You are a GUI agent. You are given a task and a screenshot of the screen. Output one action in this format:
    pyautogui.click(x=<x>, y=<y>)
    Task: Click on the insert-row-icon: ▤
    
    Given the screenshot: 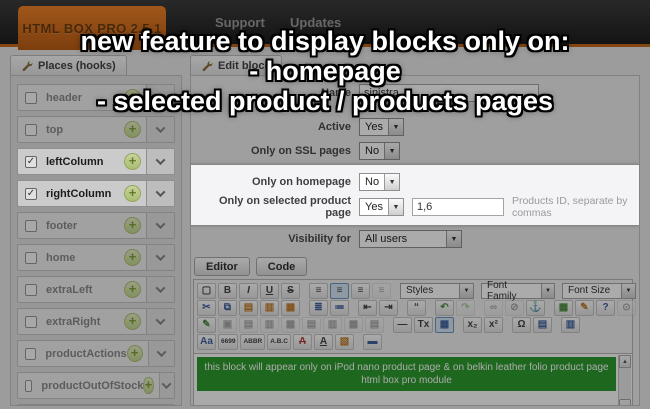 What is the action you would take?
    pyautogui.click(x=311, y=324)
    